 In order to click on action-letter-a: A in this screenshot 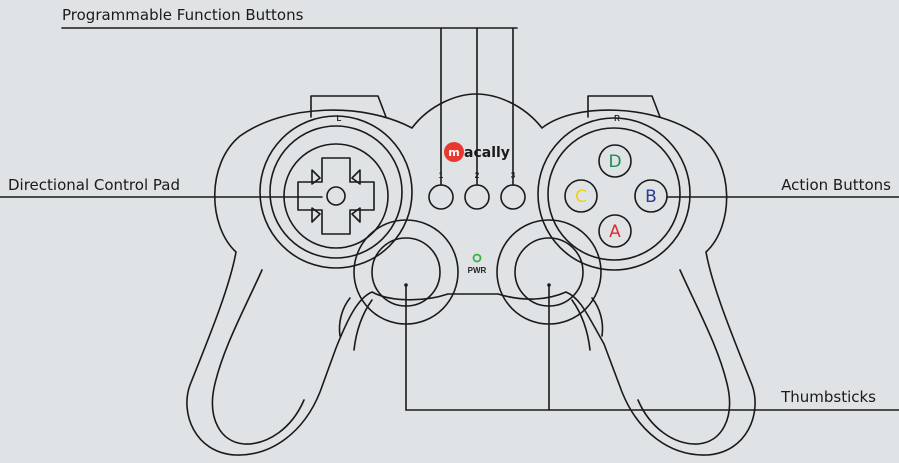, I will do `click(615, 232)`.